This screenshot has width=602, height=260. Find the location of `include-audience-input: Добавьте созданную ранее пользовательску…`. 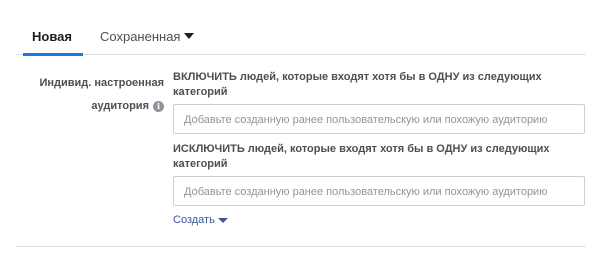

include-audience-input: Добавьте созданную ранее пользовательску… is located at coordinates (379, 119).